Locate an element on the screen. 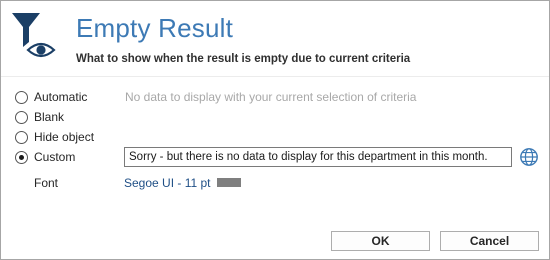 The height and width of the screenshot is (260, 550). radio-blank-circle is located at coordinates (21, 117).